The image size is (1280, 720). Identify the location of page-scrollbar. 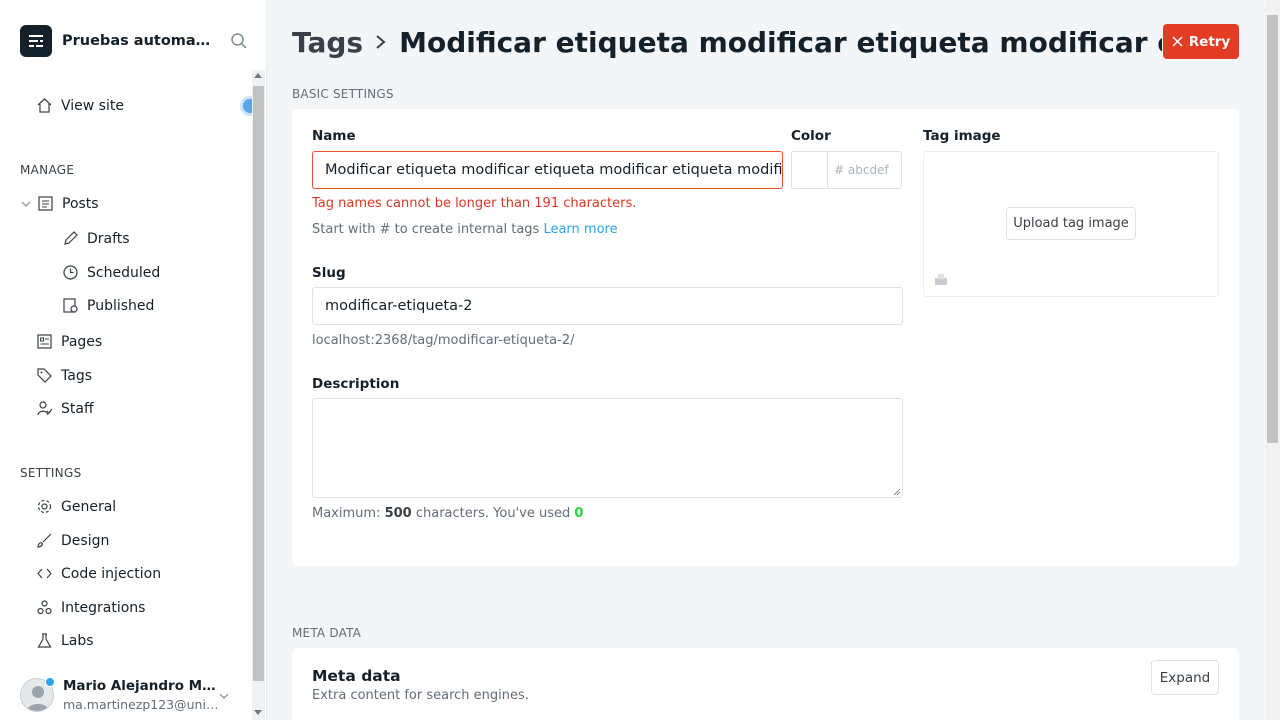
(1272, 360).